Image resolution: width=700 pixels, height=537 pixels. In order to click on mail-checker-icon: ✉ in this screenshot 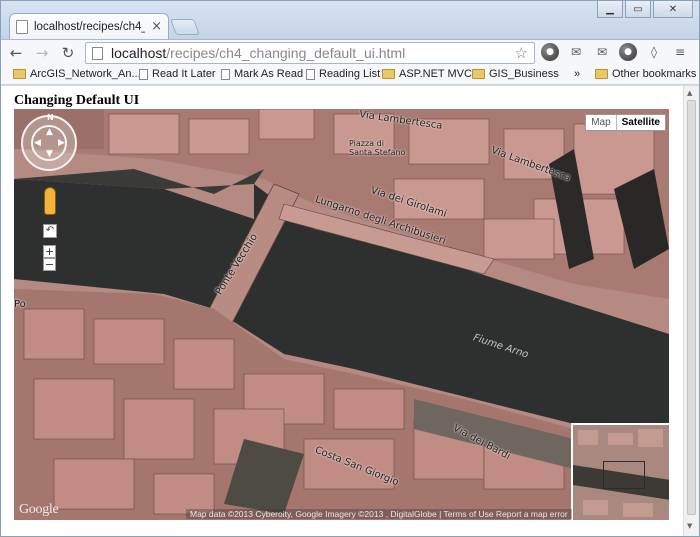, I will do `click(602, 52)`.